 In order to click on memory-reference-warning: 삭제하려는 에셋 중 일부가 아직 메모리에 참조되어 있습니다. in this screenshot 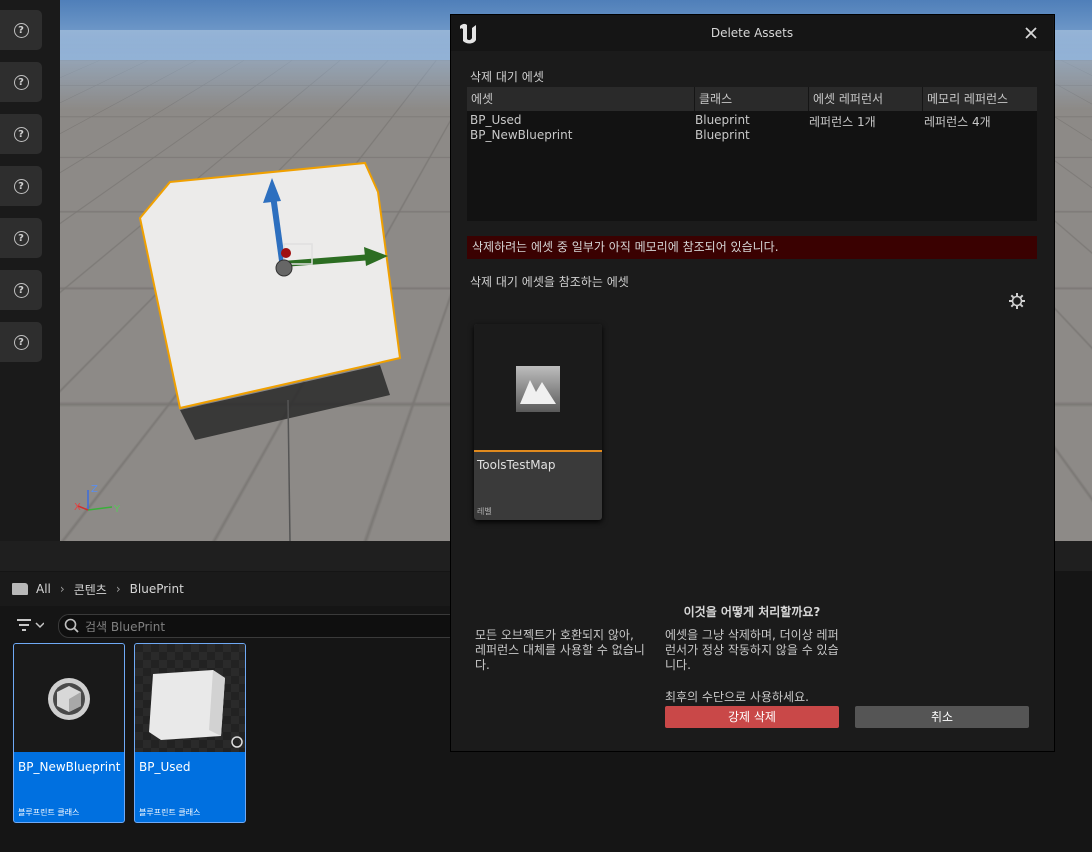, I will do `click(752, 247)`.